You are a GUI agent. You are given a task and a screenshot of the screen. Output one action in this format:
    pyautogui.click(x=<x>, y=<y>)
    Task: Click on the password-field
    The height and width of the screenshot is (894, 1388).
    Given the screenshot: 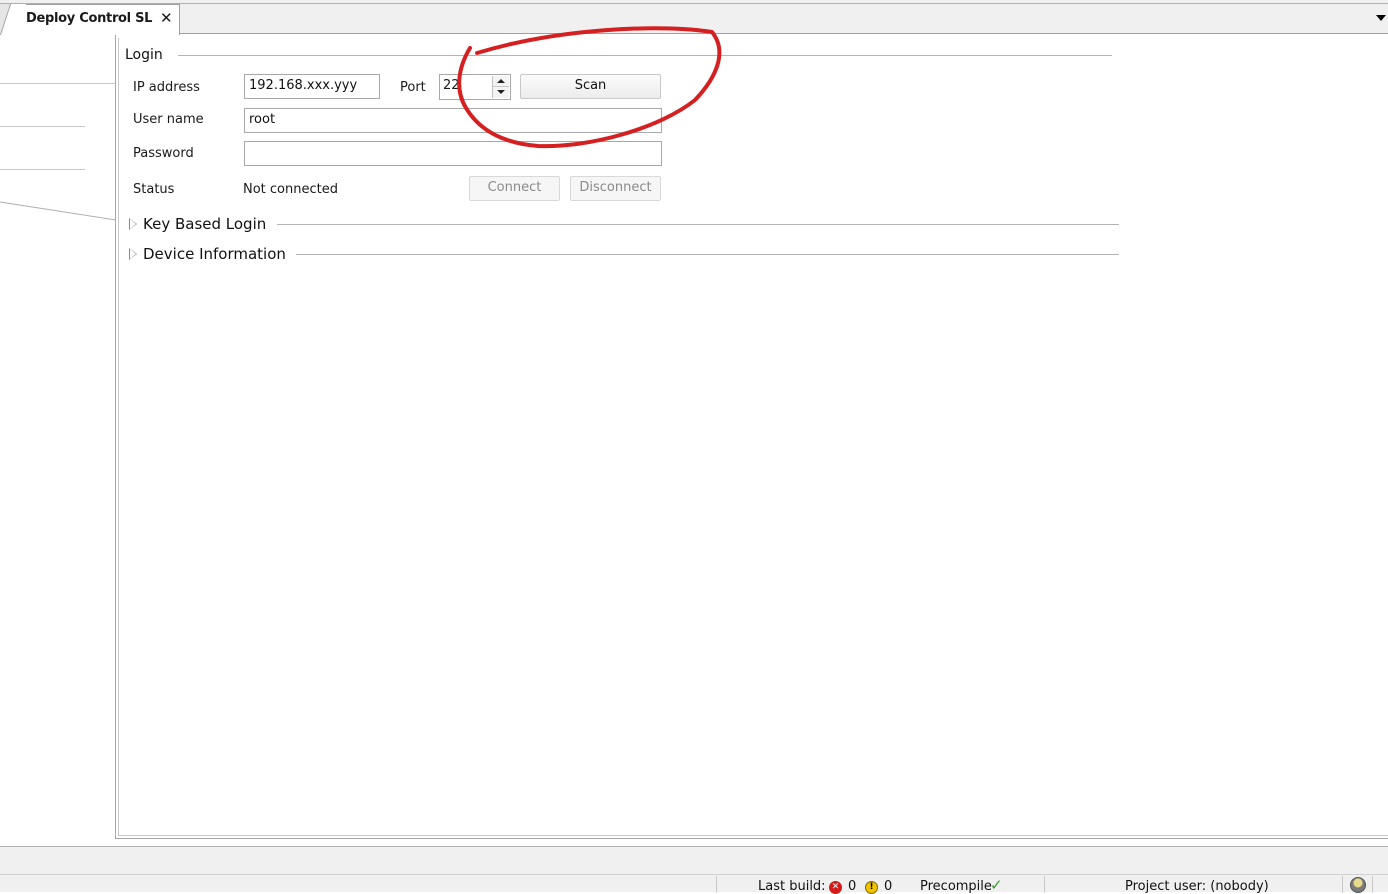 What is the action you would take?
    pyautogui.click(x=453, y=153)
    